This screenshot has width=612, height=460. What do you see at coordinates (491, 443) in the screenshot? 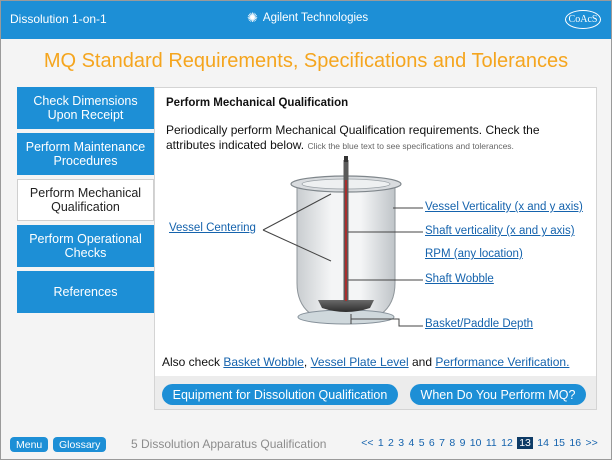
I see `page-link-11: 11` at bounding box center [491, 443].